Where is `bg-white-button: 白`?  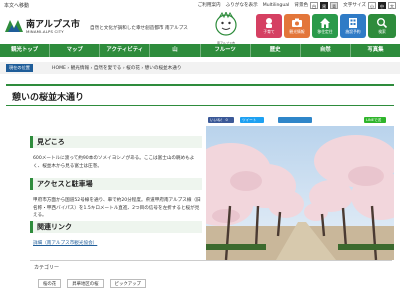
bg-white-button: 白 is located at coordinates (314, 5).